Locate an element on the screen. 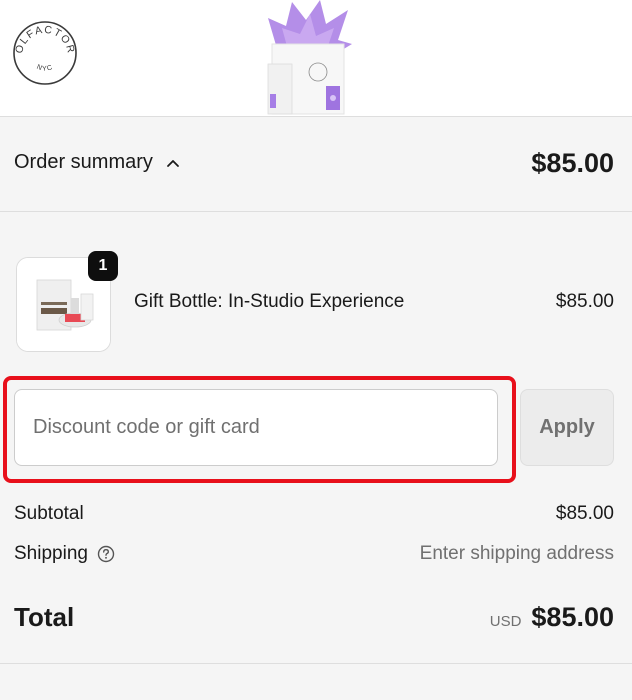 This screenshot has height=700, width=632. gift-bag-image is located at coordinates (308, 58).